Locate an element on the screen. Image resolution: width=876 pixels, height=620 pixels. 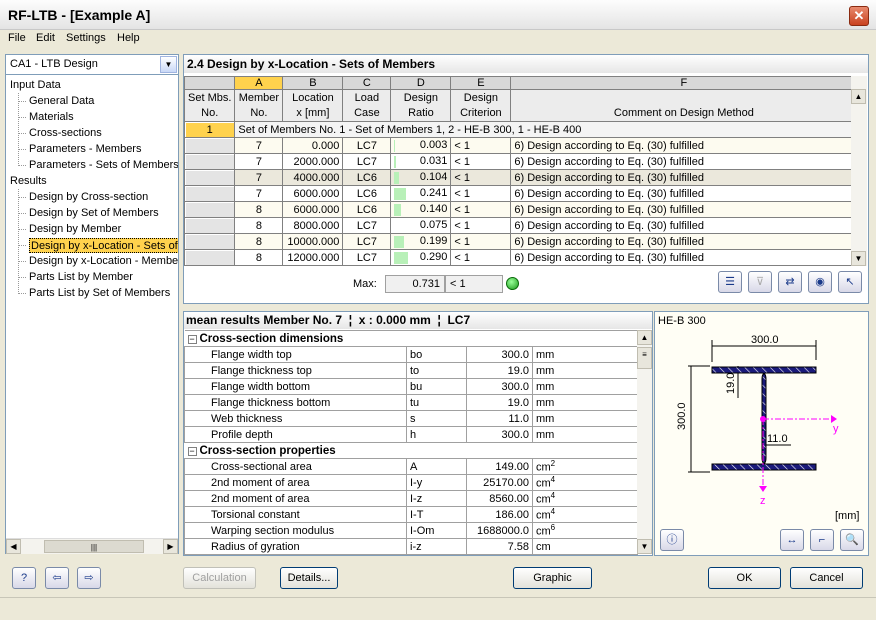
scroll-left-icon: ◀ is located at coordinates (13, 546).